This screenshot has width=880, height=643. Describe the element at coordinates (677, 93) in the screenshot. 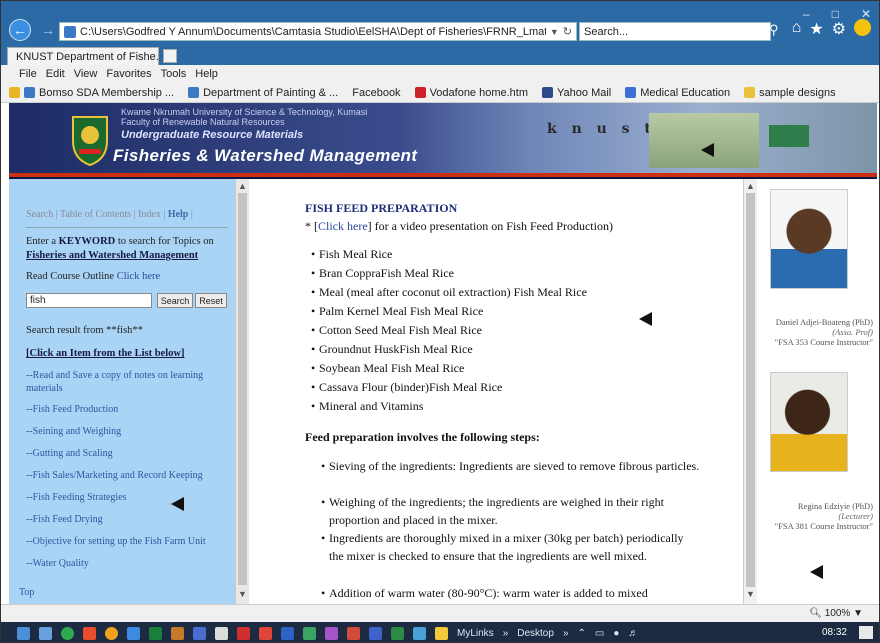

I see `favorite-medical: Medical Education` at that location.